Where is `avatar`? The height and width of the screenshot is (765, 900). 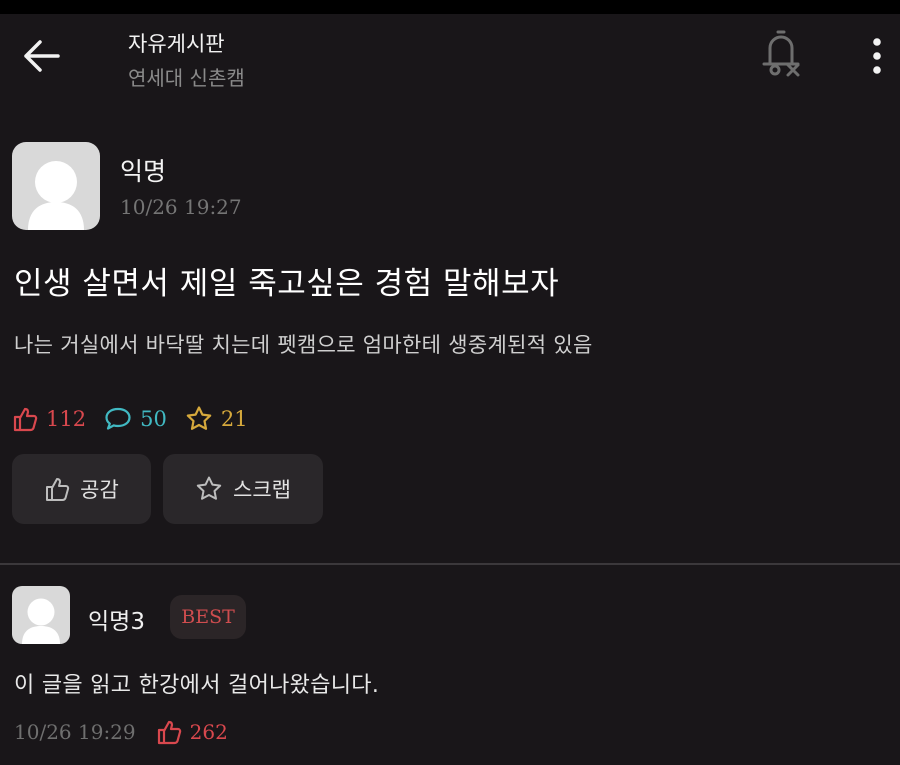
avatar is located at coordinates (56, 186).